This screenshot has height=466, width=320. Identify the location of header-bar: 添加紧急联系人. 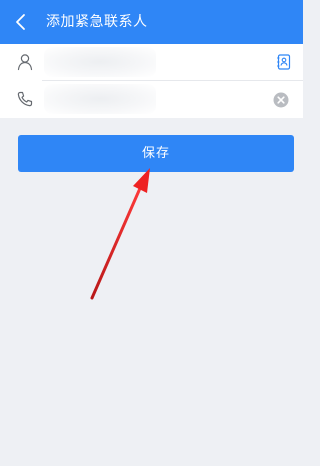
(151, 22).